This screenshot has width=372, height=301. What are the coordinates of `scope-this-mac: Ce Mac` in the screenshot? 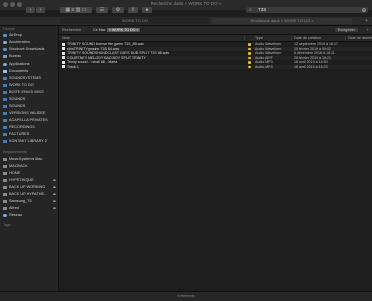 It's located at (99, 30).